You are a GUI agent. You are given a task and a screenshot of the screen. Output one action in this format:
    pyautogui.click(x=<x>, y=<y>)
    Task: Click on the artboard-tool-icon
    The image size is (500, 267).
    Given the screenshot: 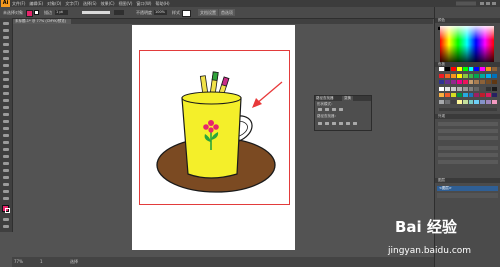 What is the action you would take?
    pyautogui.click(x=6, y=191)
    